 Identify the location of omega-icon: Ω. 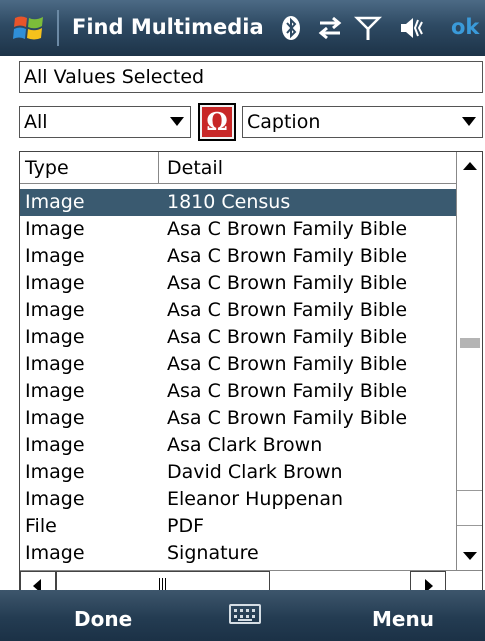
(217, 122).